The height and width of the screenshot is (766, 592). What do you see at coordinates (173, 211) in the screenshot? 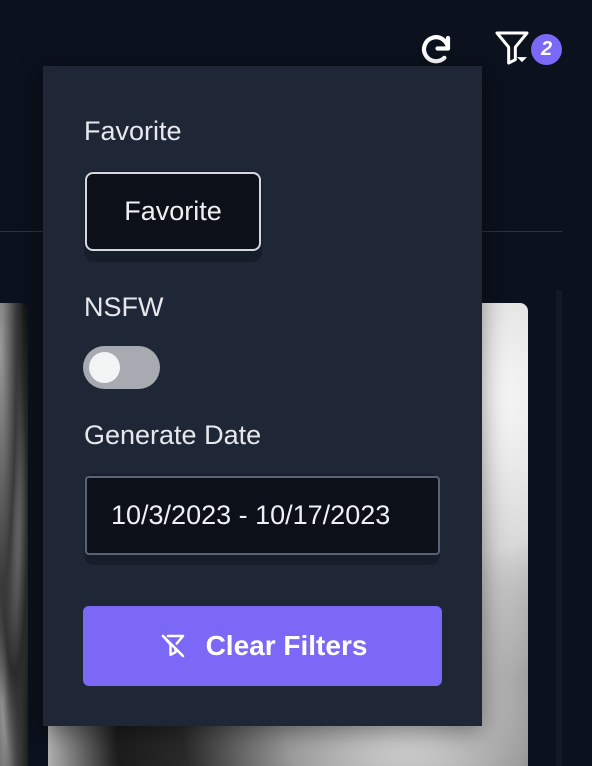
I see `favorite-chip: Favorite` at bounding box center [173, 211].